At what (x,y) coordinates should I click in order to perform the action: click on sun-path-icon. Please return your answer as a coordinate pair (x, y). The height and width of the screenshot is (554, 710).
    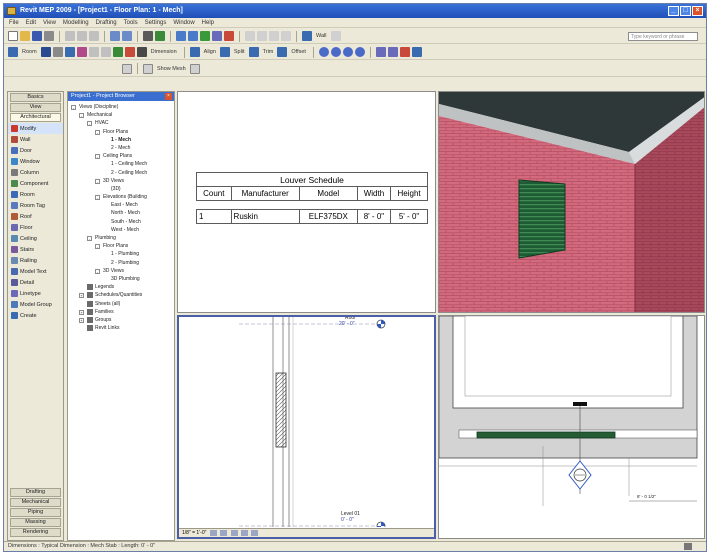
    Looking at the image, I should click on (127, 68).